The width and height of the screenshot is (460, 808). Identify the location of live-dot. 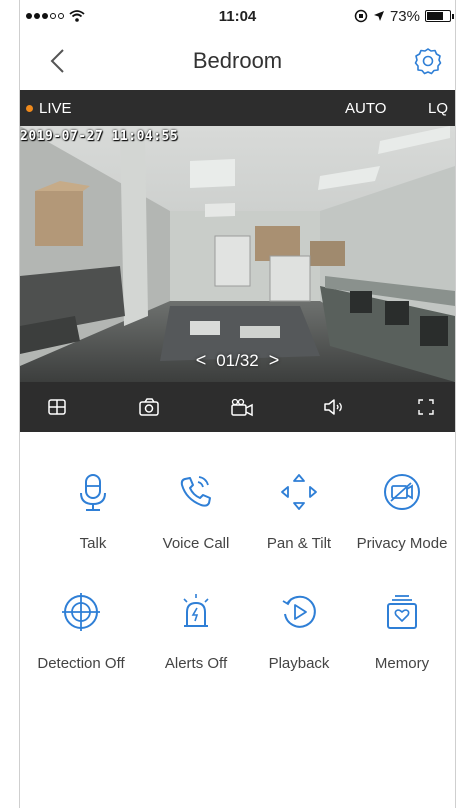
(29, 108).